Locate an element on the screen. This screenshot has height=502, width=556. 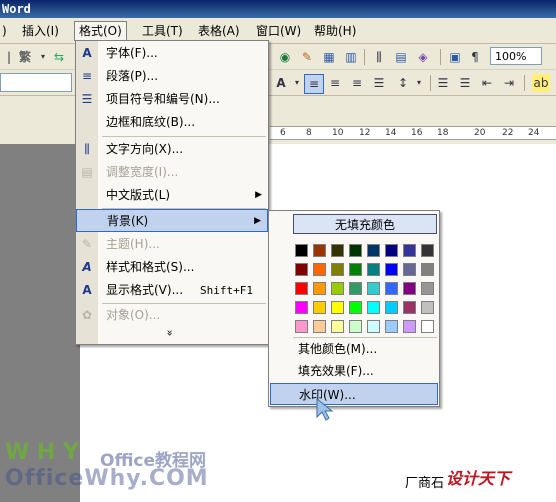
ruler-tick: 18 is located at coordinates (443, 133).